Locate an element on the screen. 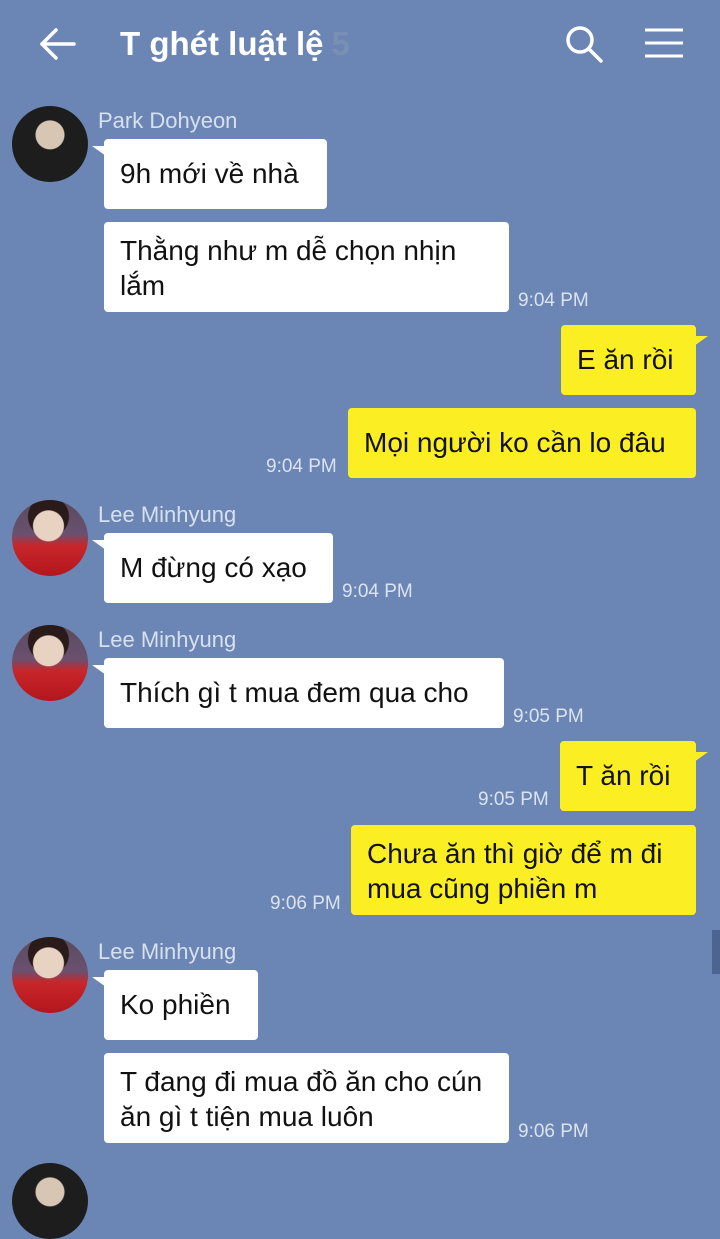 The height and width of the screenshot is (1239, 720). back-button is located at coordinates (58, 44).